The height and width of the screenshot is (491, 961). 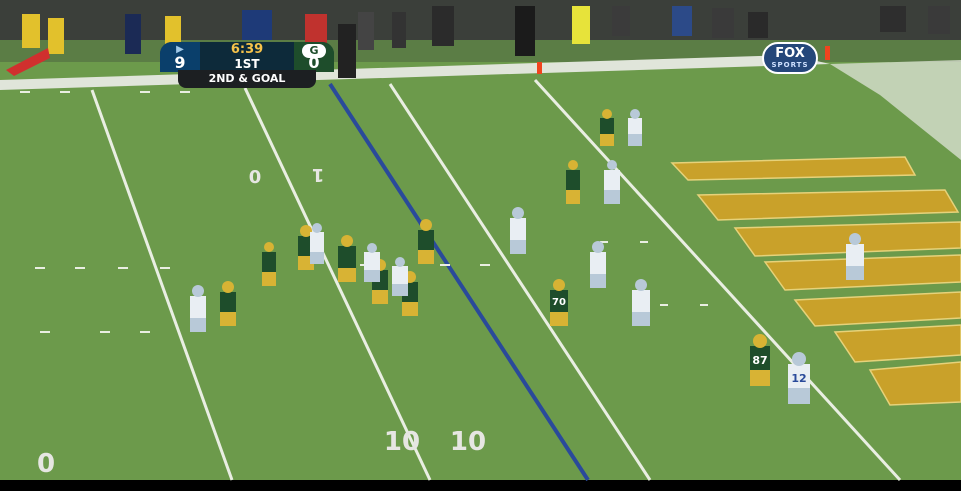 I want to click on game-clock: 6:39, so click(x=247, y=49).